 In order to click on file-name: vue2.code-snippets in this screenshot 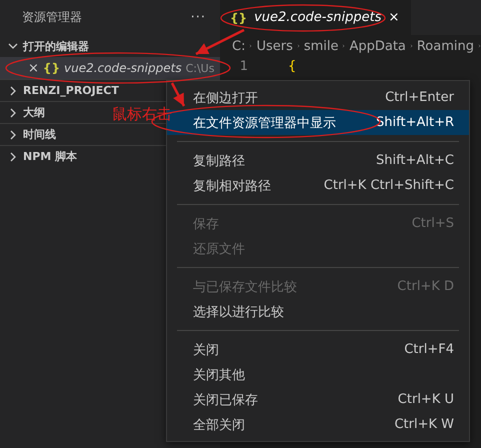, I will do `click(123, 68)`.